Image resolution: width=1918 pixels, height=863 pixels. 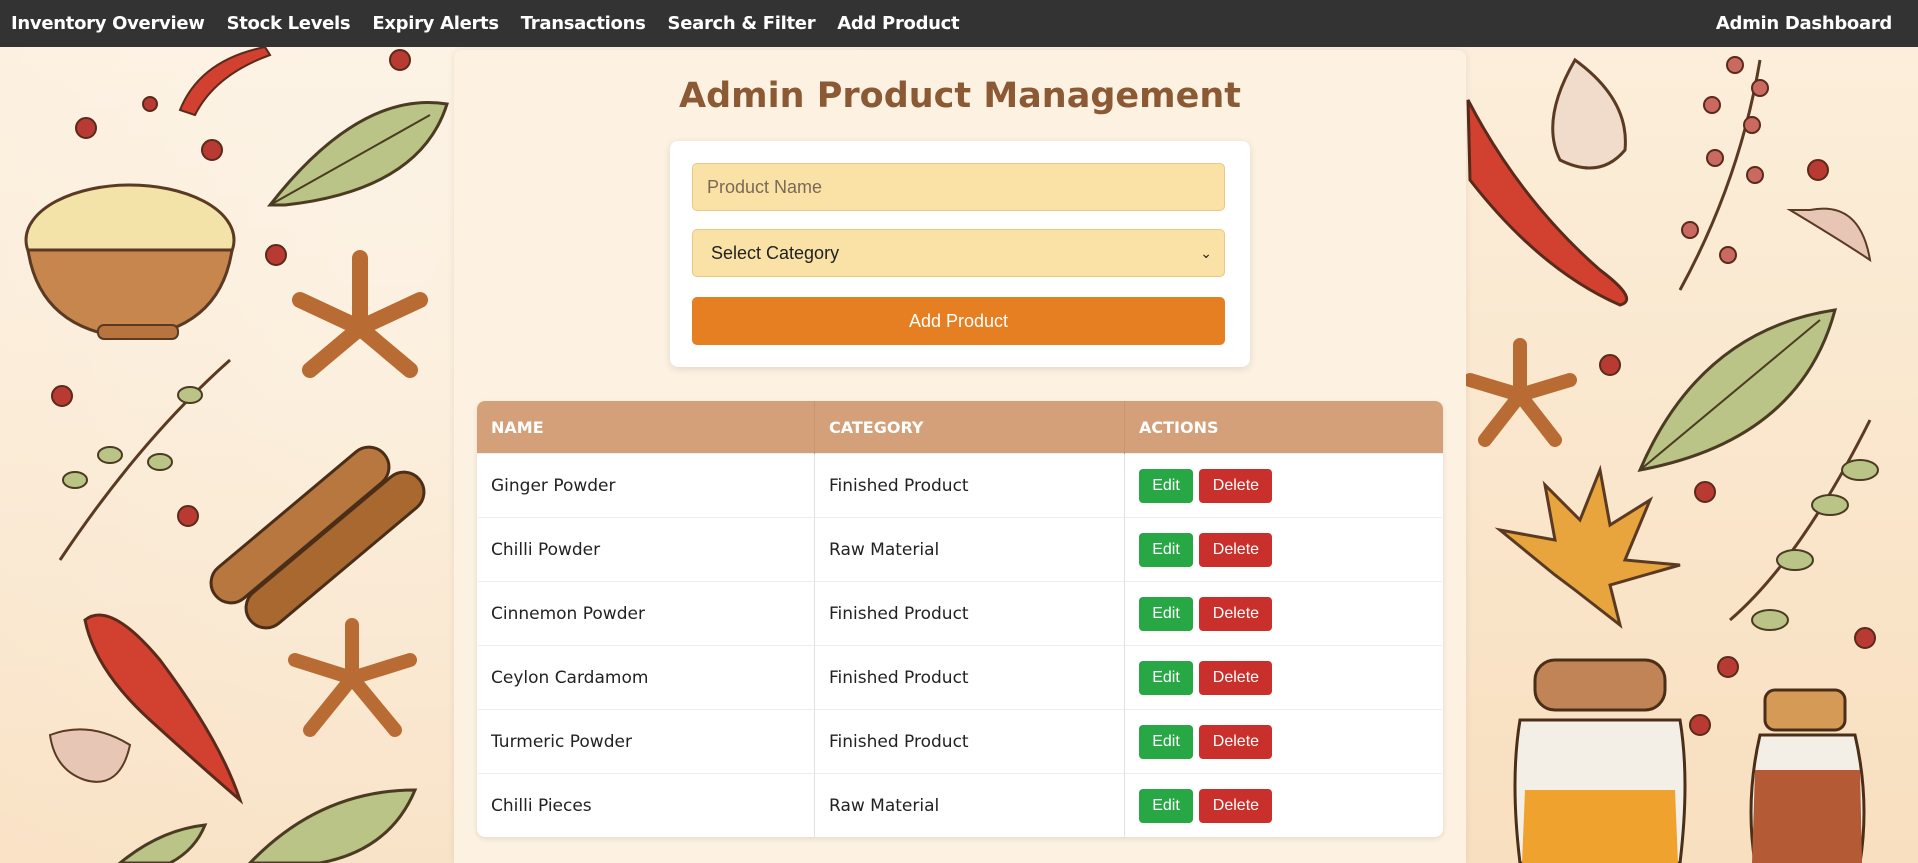 I want to click on header-category: CATEGORY, so click(x=969, y=427).